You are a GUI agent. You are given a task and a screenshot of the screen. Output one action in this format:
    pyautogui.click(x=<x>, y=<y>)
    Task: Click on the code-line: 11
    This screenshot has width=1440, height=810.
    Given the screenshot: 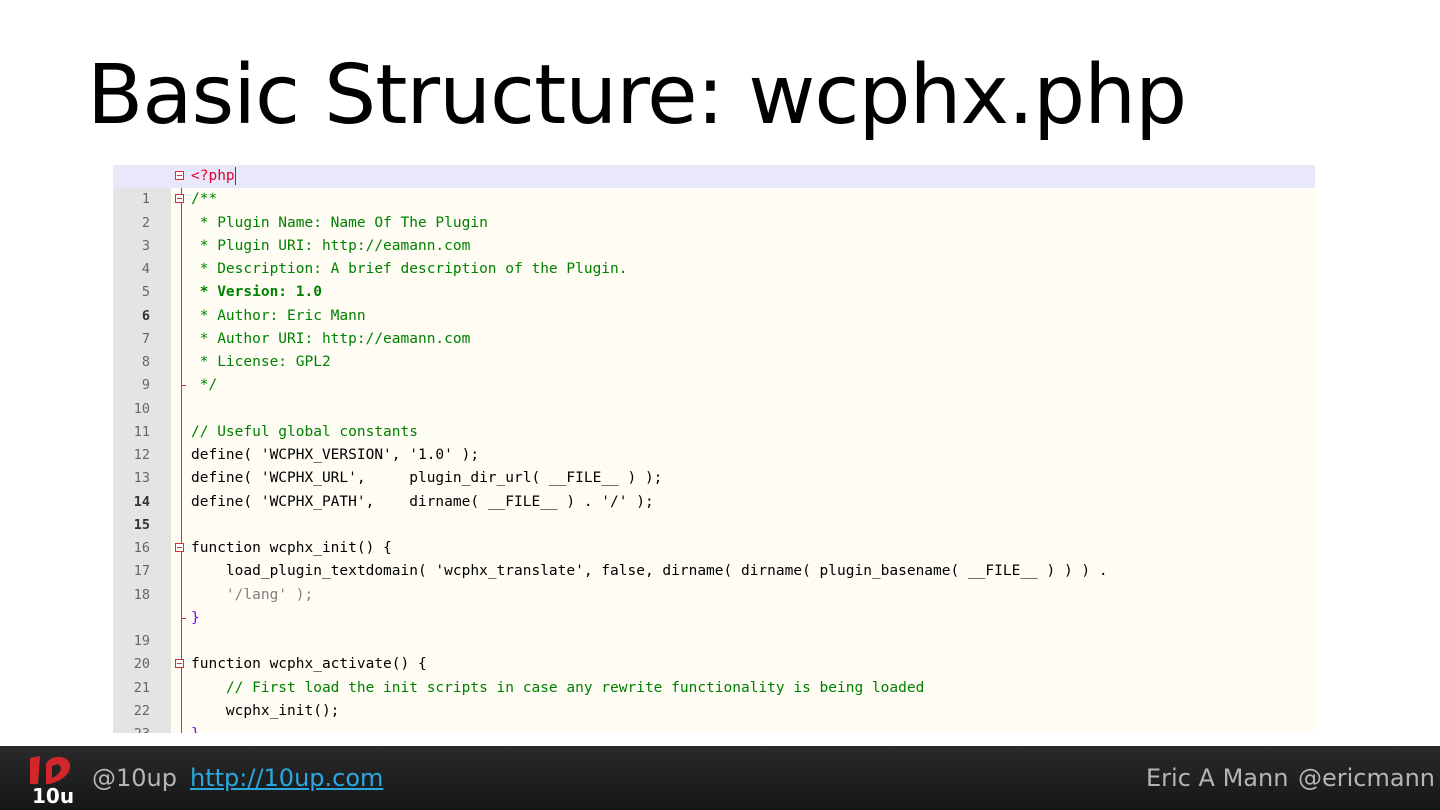 What is the action you would take?
    pyautogui.click(x=714, y=419)
    